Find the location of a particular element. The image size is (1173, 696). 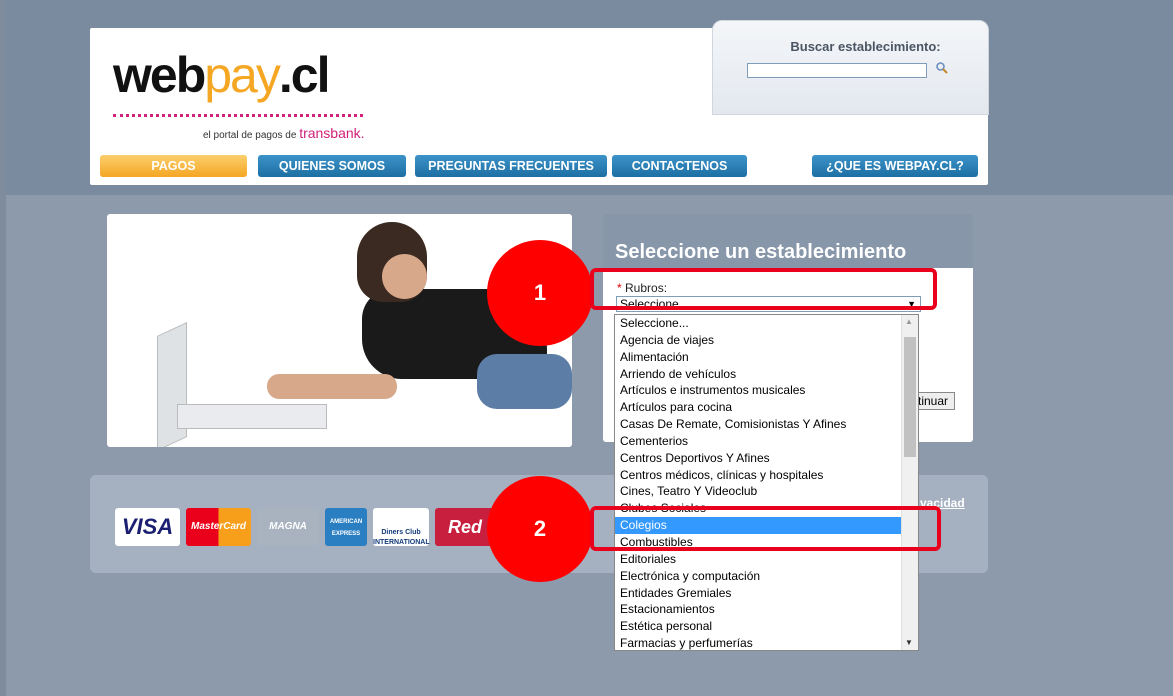

nav-que-es-webpay: ¿QUE ES WEBPAY.CL? is located at coordinates (895, 166).